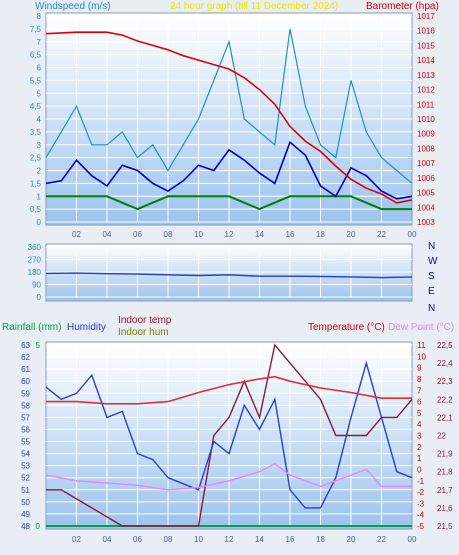 This screenshot has width=459, height=555. I want to click on y-tick-label: -1, so click(421, 481).